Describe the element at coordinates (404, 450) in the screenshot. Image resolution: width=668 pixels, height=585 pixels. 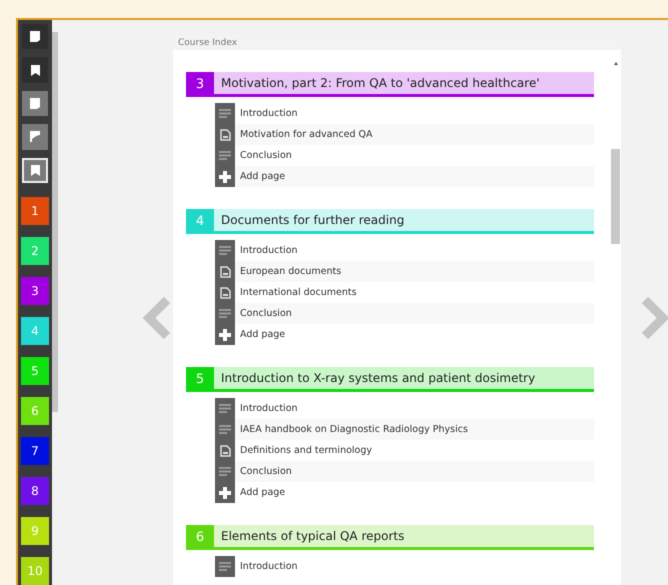
I see `page-item: Definitions and terminology` at that location.